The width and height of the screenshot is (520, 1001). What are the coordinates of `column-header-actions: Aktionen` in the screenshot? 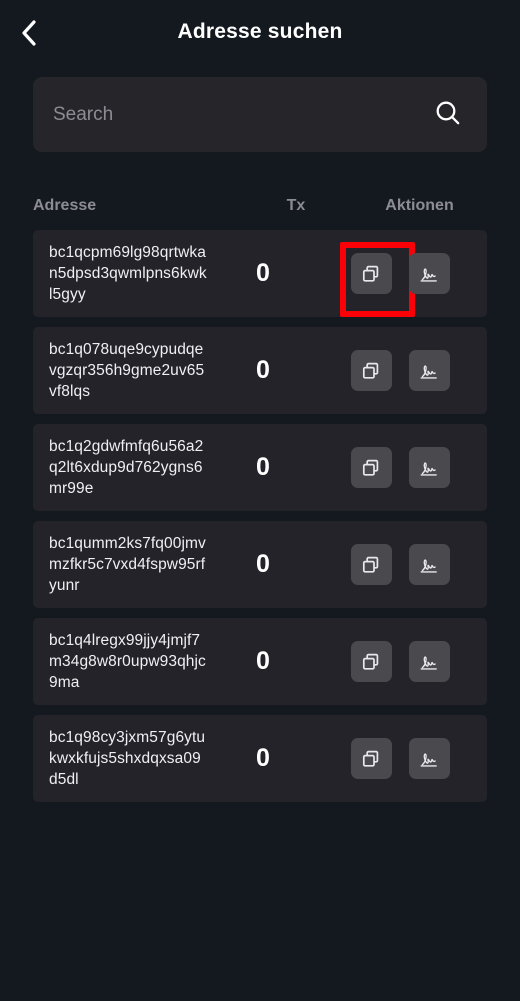 It's located at (419, 205).